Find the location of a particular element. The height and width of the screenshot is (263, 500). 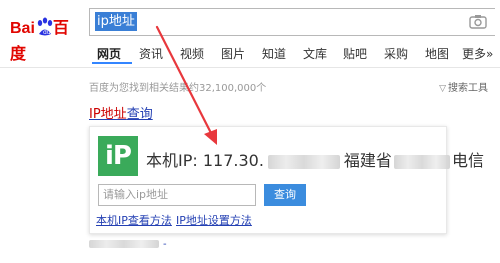

local-ip-display: 本机IP: 117.30. 福建省 电信 is located at coordinates (315, 159).